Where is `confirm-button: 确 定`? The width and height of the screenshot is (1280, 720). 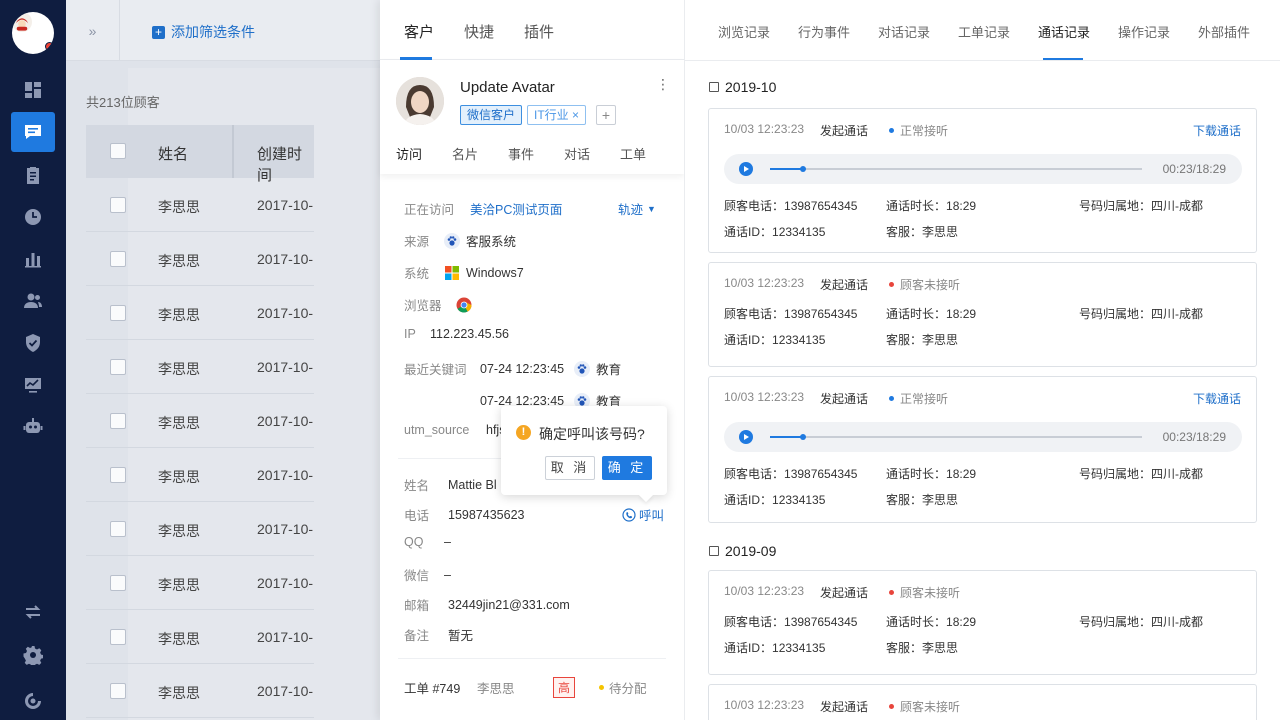 confirm-button: 确 定 is located at coordinates (627, 468).